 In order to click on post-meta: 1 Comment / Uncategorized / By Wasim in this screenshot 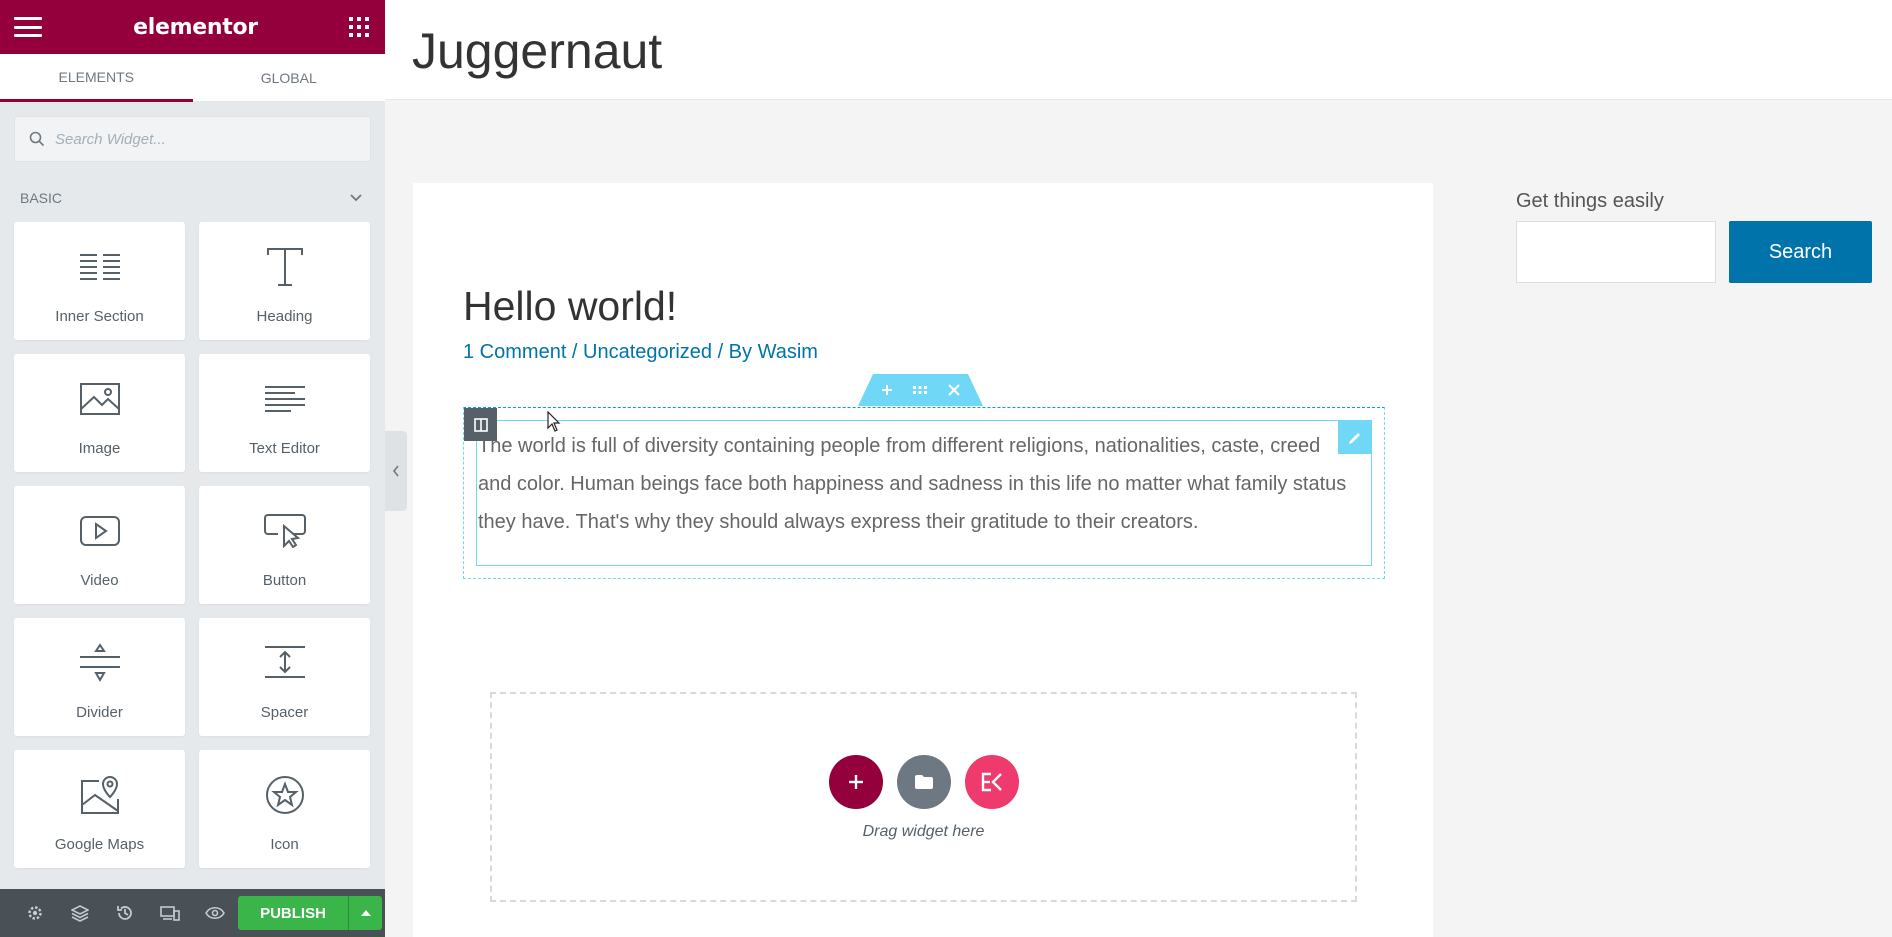, I will do `click(640, 352)`.